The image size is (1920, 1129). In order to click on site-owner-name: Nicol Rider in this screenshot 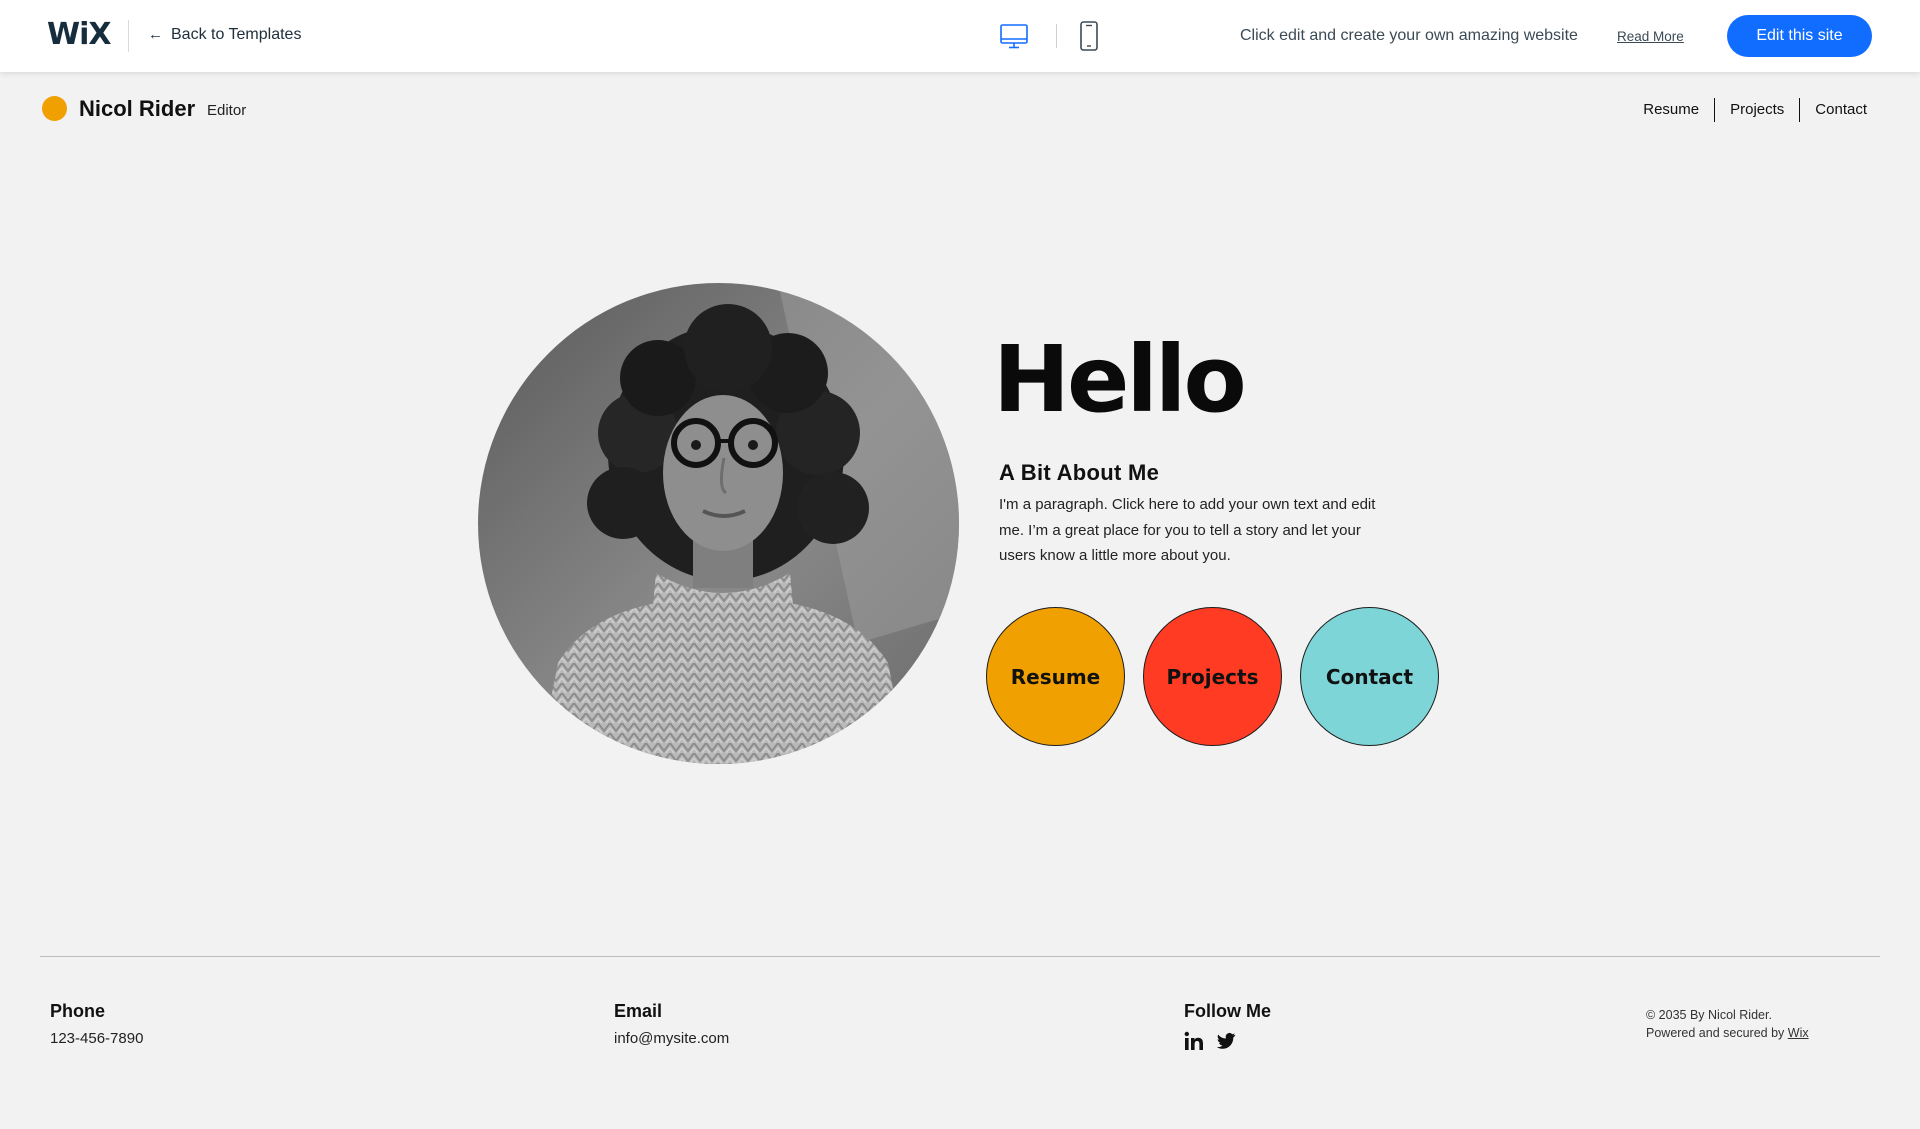, I will do `click(137, 109)`.